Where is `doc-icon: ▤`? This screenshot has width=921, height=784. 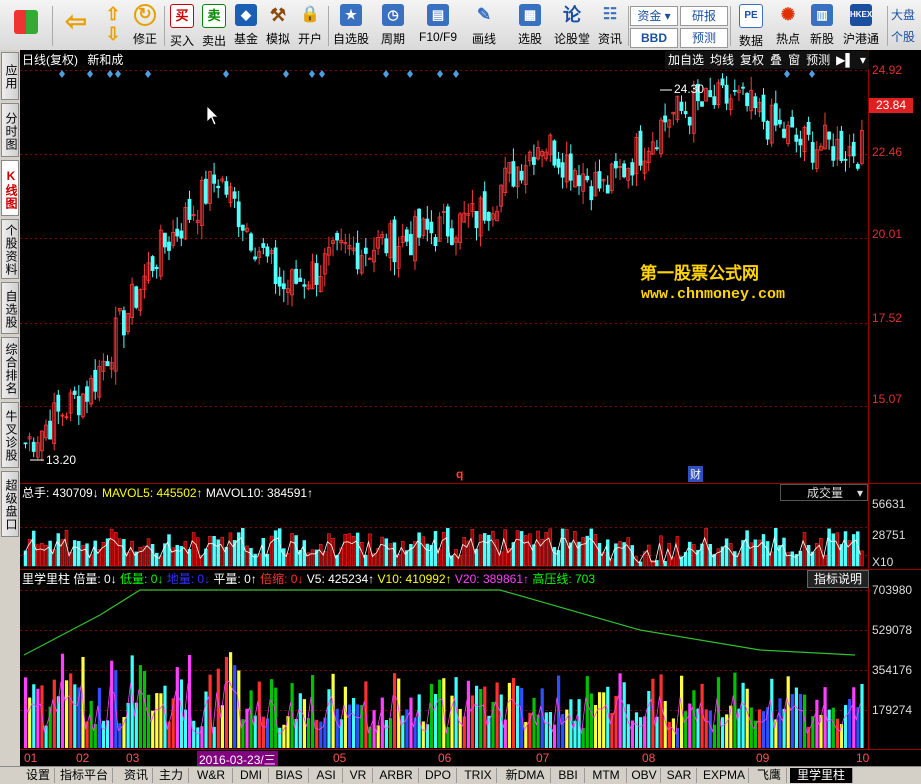 doc-icon: ▤ is located at coordinates (438, 15).